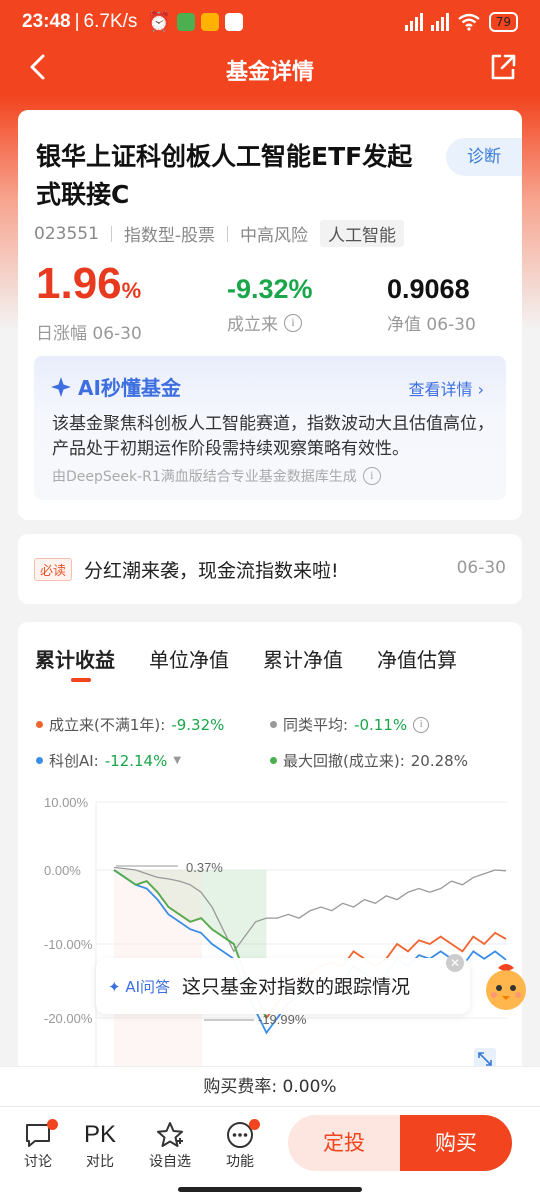  Describe the element at coordinates (139, 987) in the screenshot. I see `ai-qa-tag: ✦ AI问答` at that location.